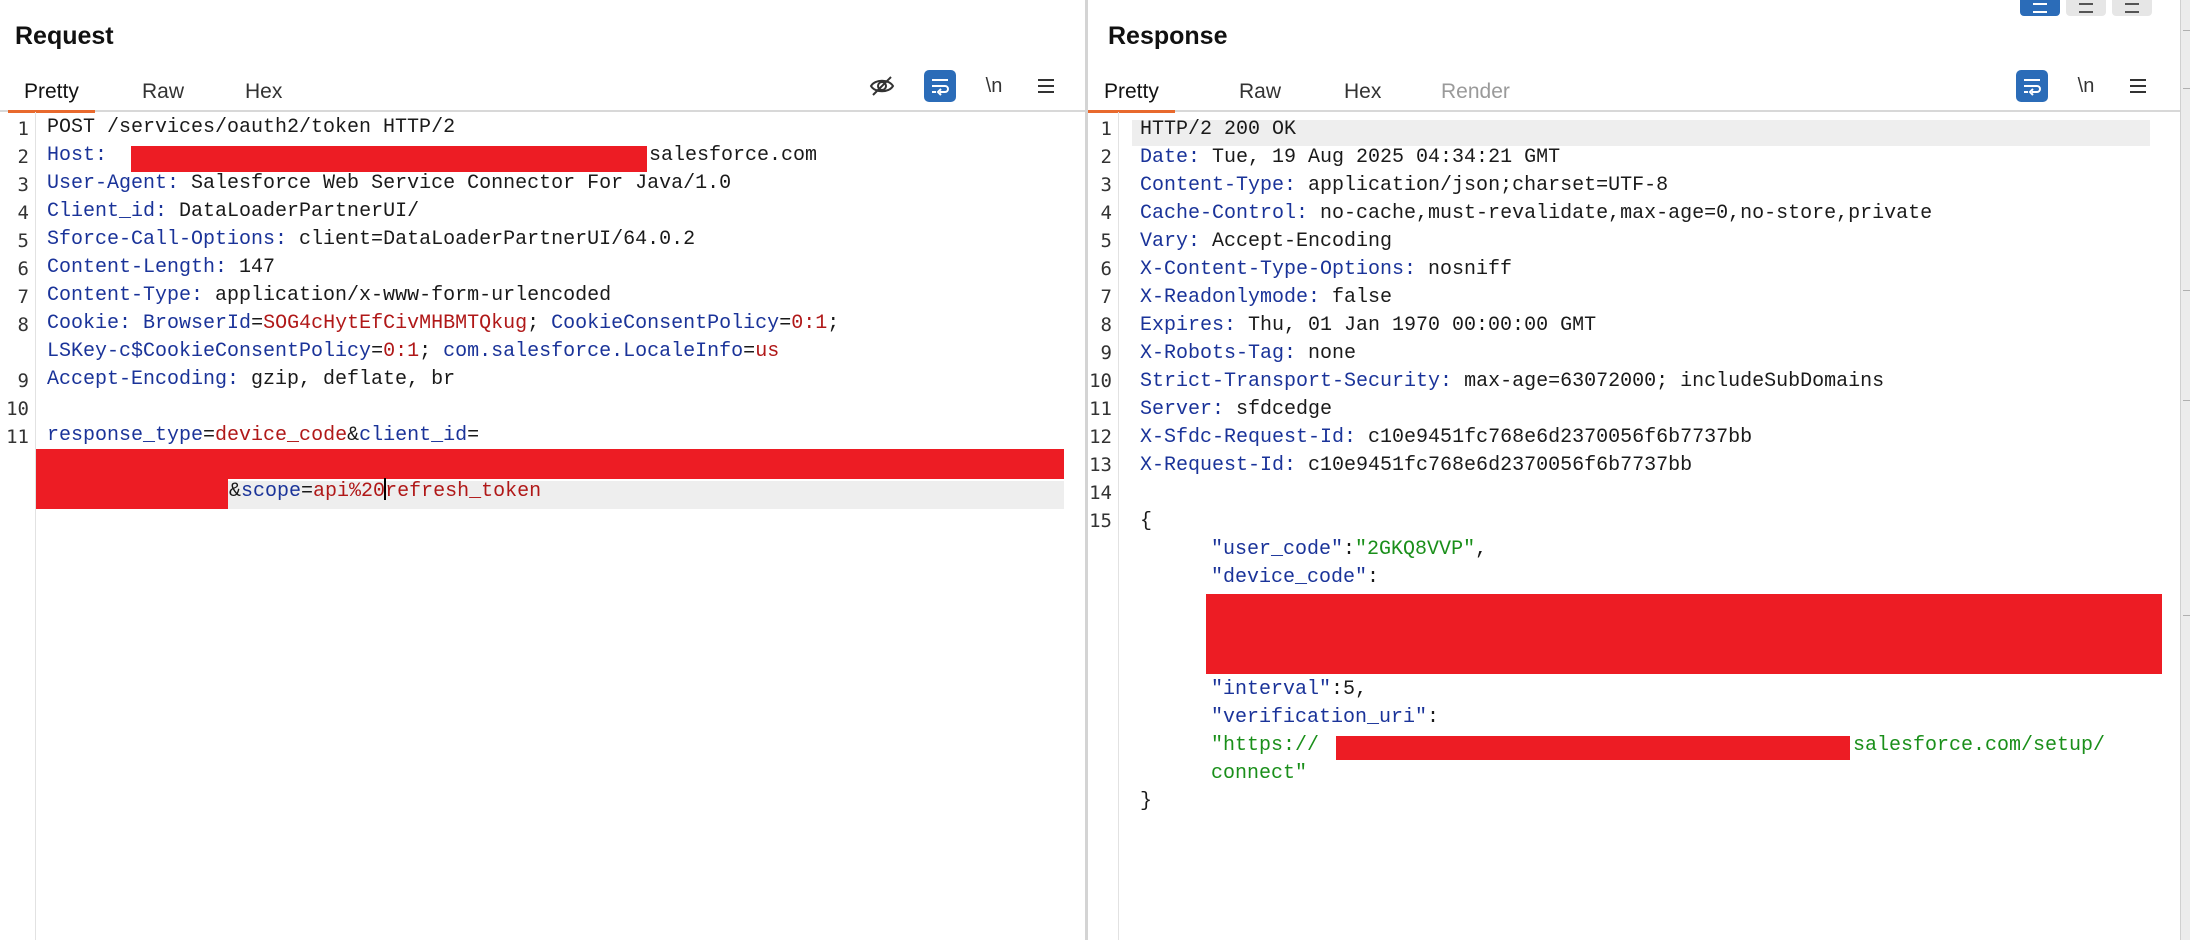  I want to click on response-line: {, so click(1146, 521).